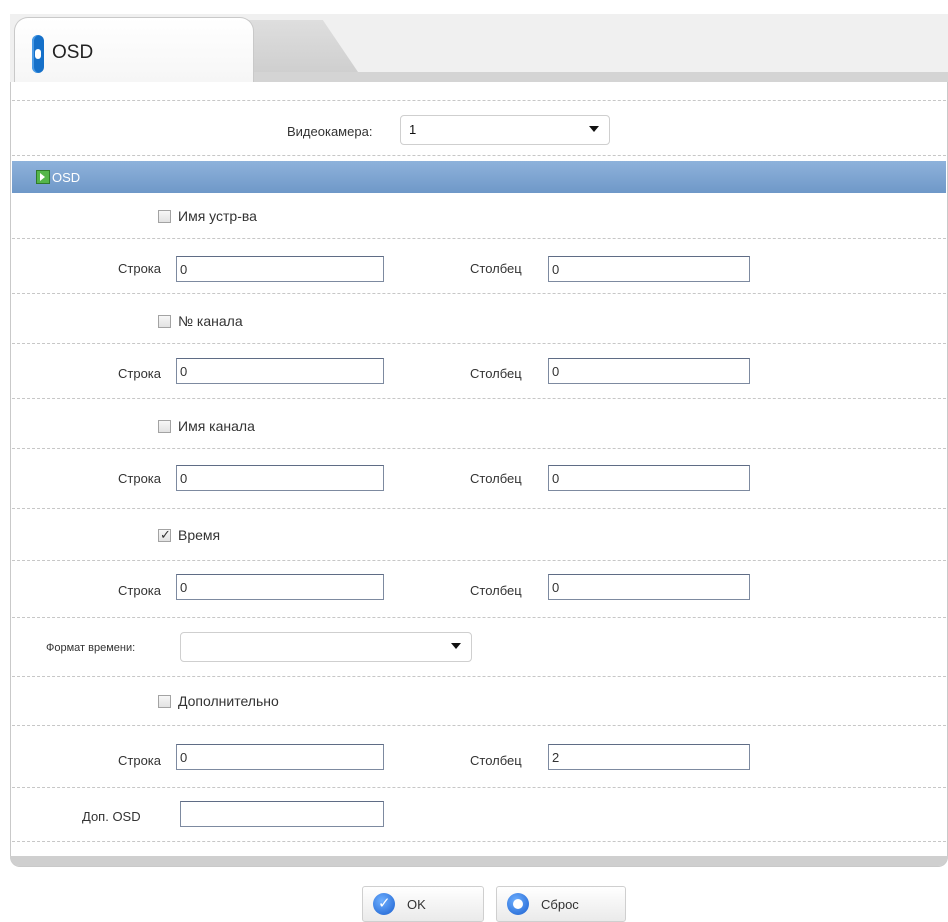 This screenshot has width=948, height=922. What do you see at coordinates (199, 535) in the screenshot?
I see `time-checkbox-label: Время` at bounding box center [199, 535].